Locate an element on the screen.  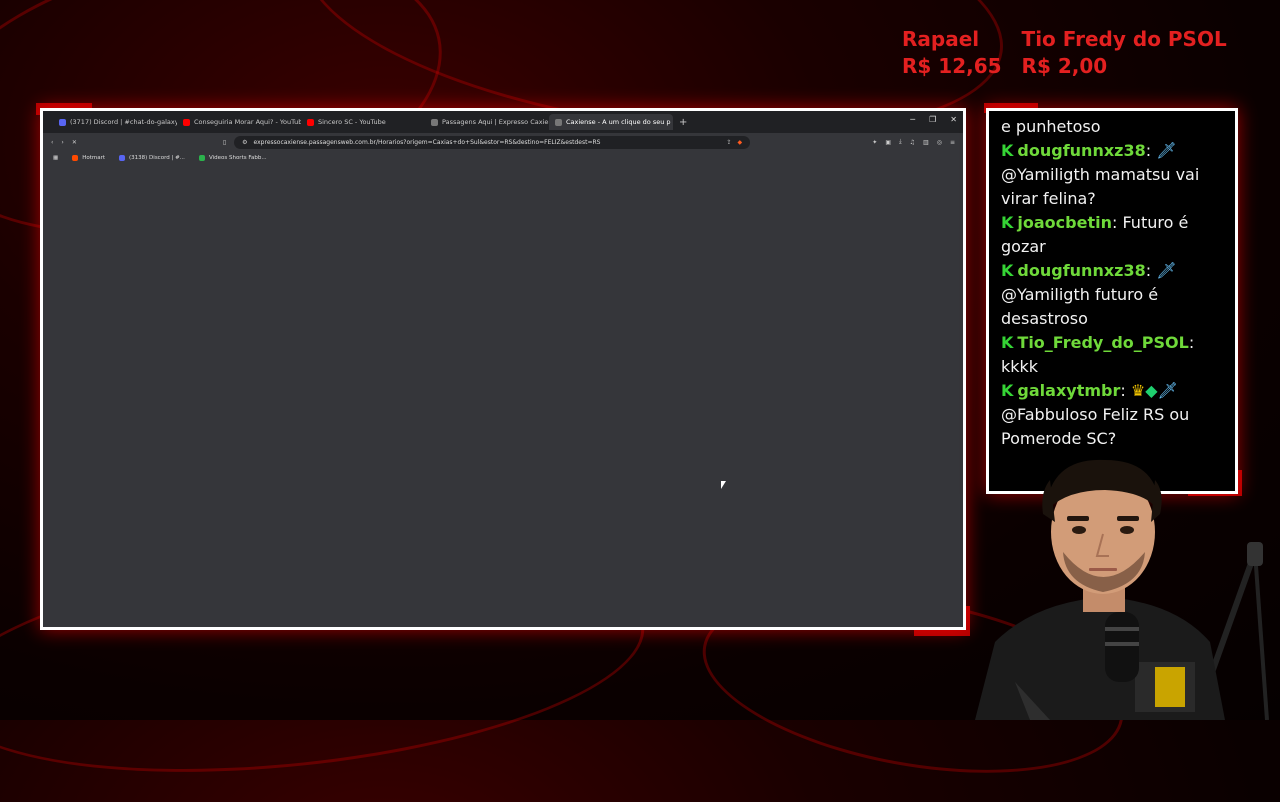
chat-message-text: @Yamiligth futuro é desastroso is located at coordinates (1080, 306).